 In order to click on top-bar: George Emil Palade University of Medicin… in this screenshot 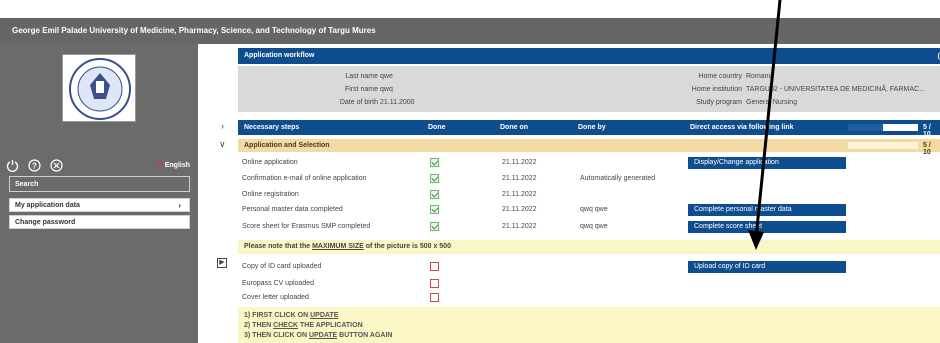, I will do `click(470, 31)`.